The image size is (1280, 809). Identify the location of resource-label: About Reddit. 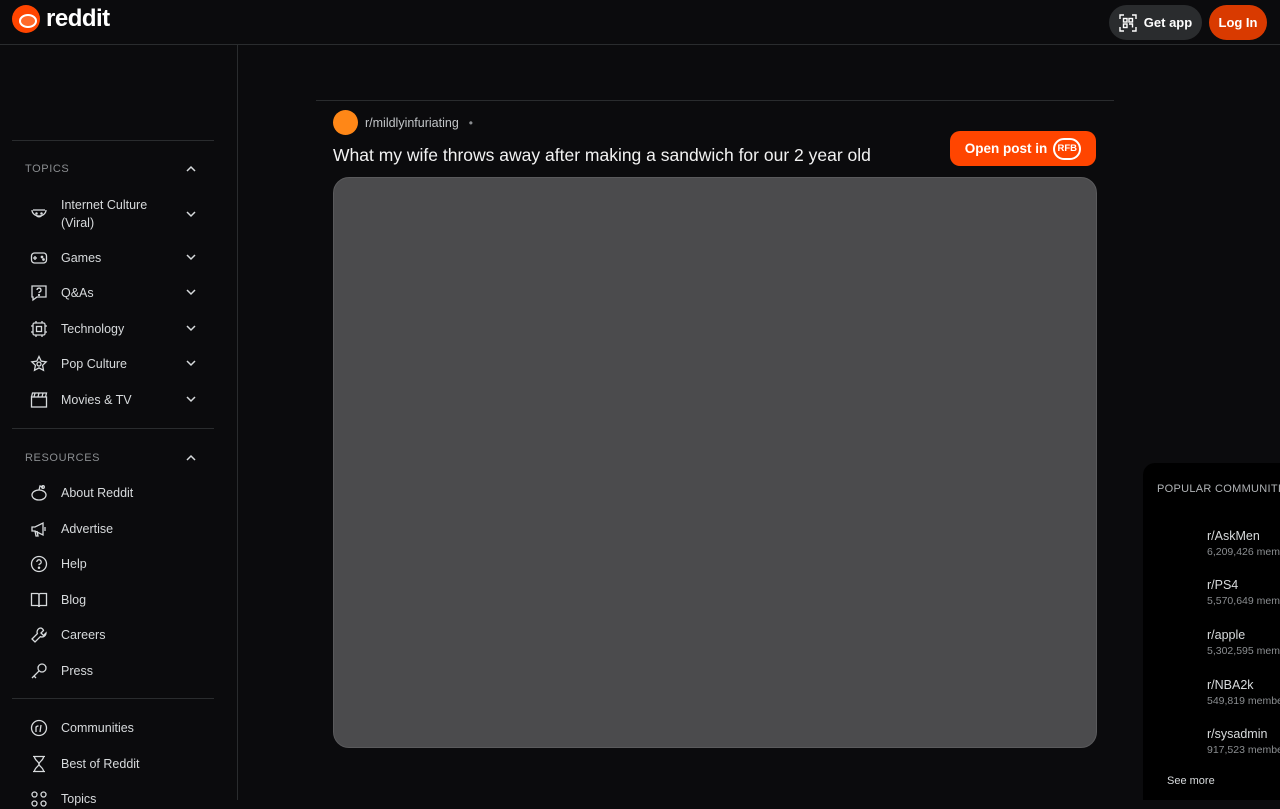
(97, 493).